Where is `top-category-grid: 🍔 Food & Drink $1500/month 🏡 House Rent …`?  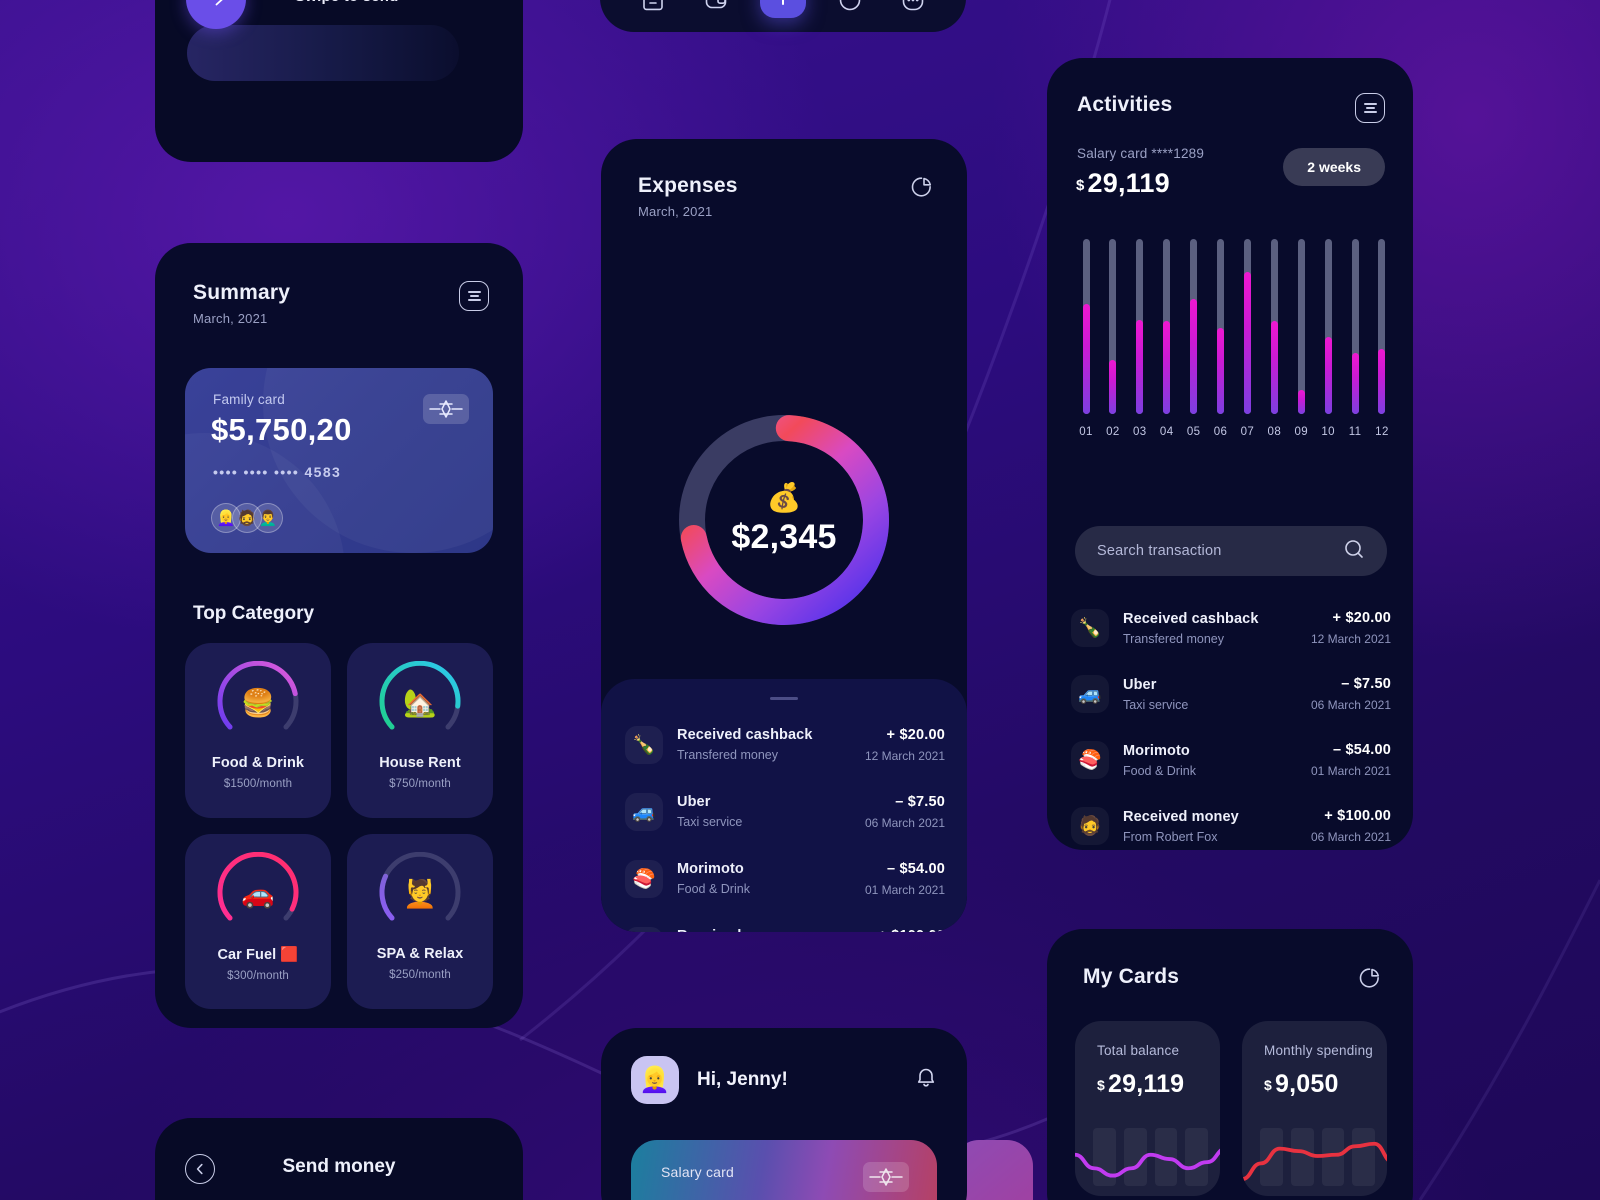
top-category-grid: 🍔 Food & Drink $1500/month 🏡 House Rent … is located at coordinates (340, 826).